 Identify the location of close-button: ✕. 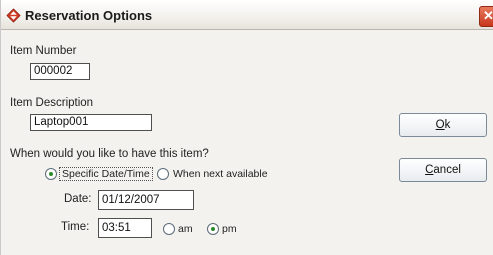
(486, 16).